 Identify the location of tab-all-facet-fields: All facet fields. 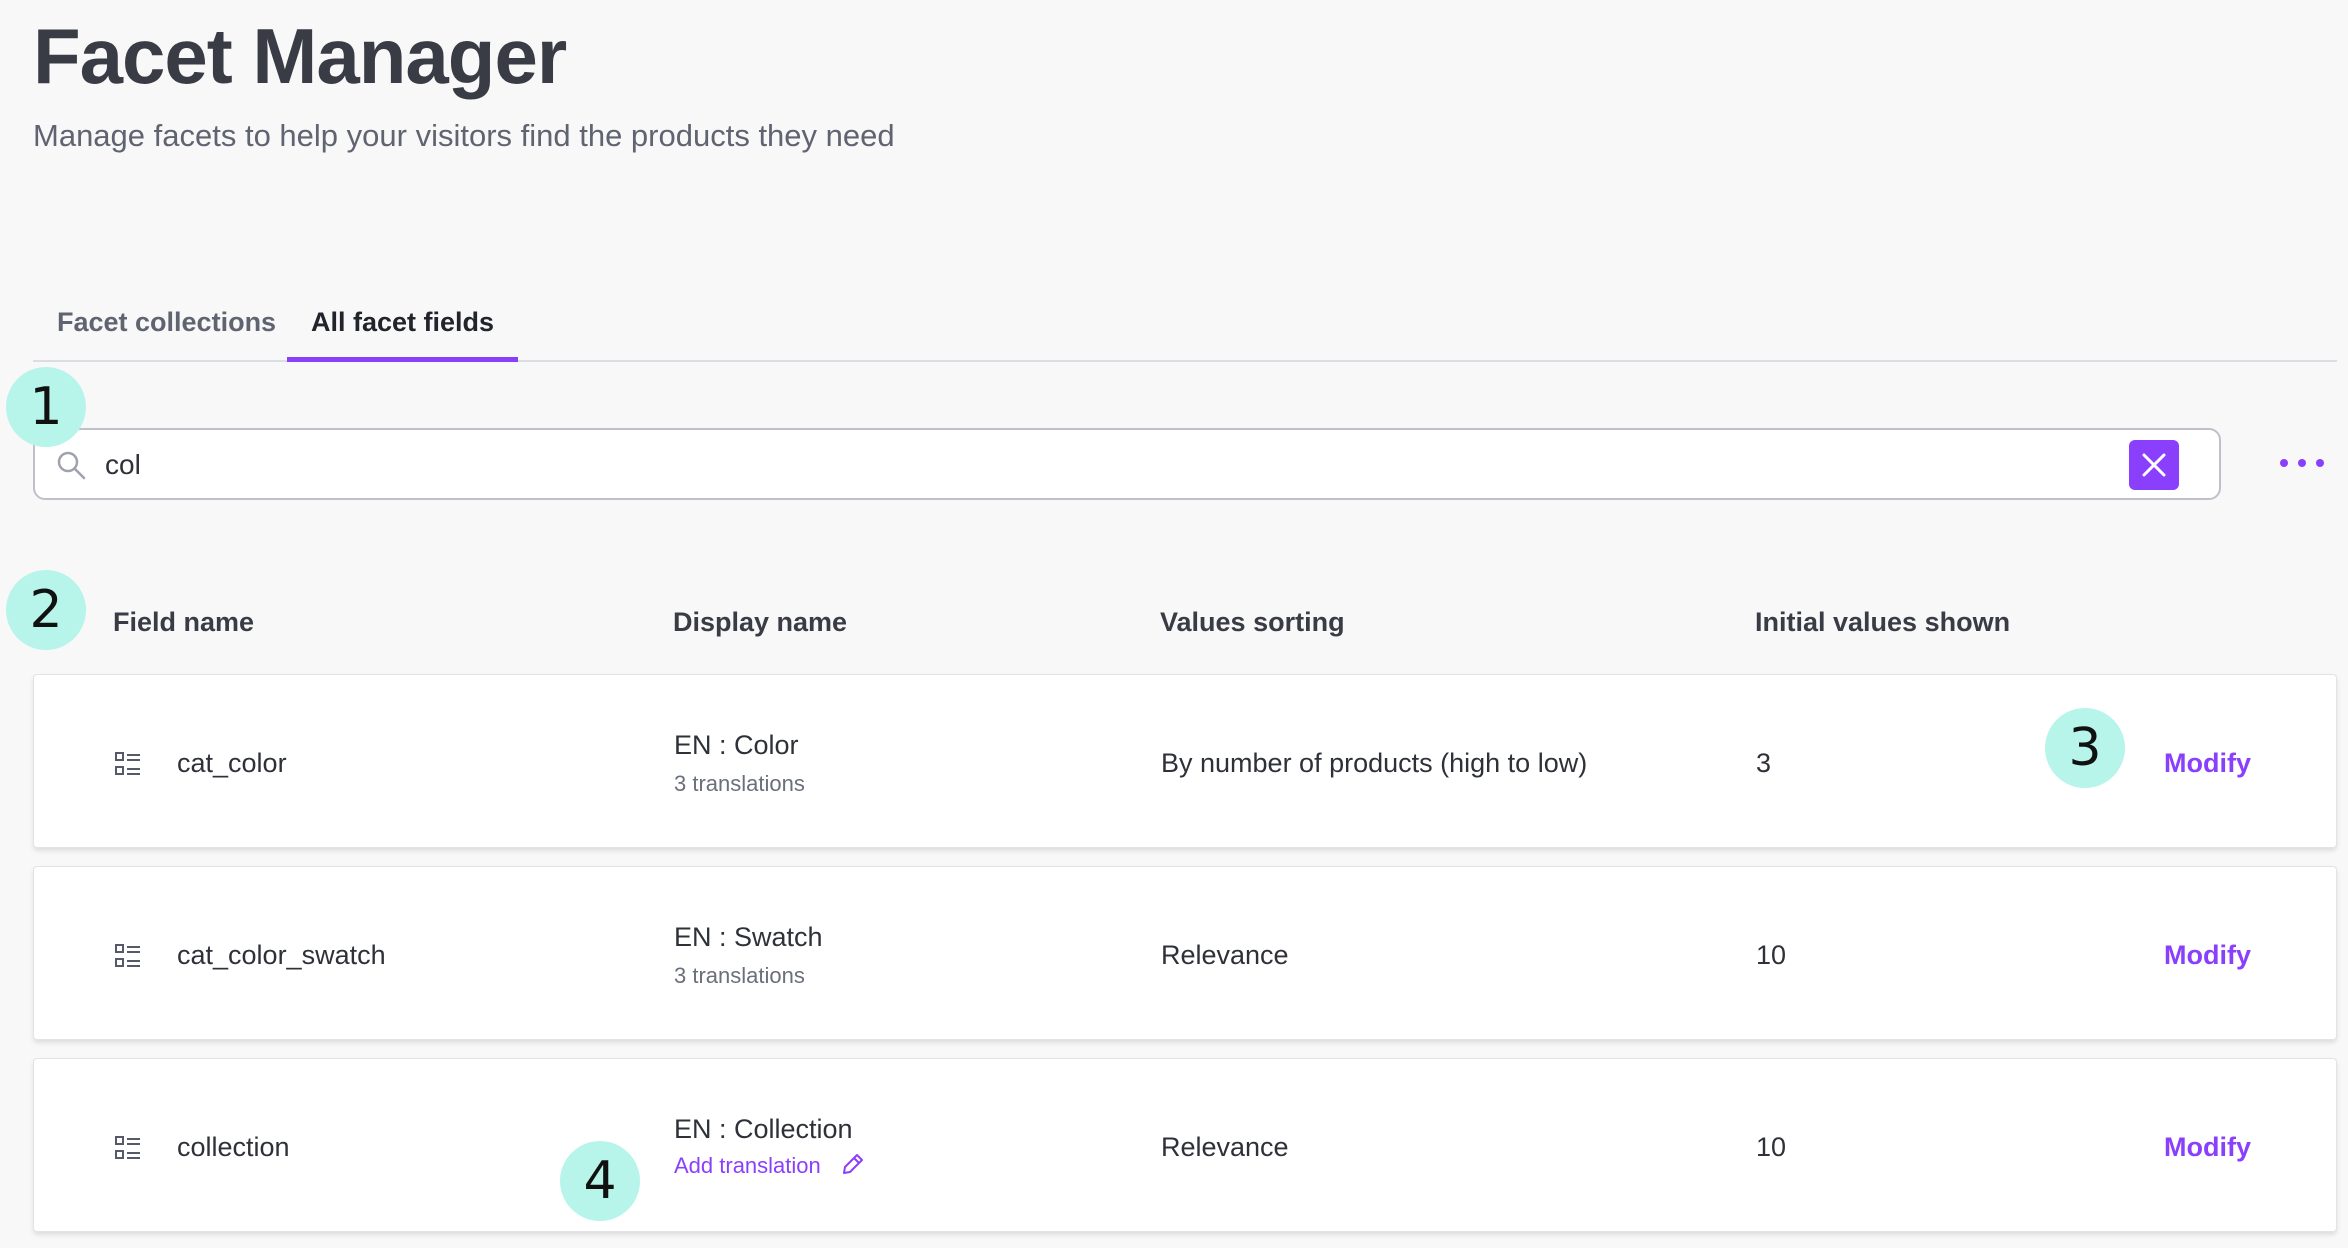
(403, 326).